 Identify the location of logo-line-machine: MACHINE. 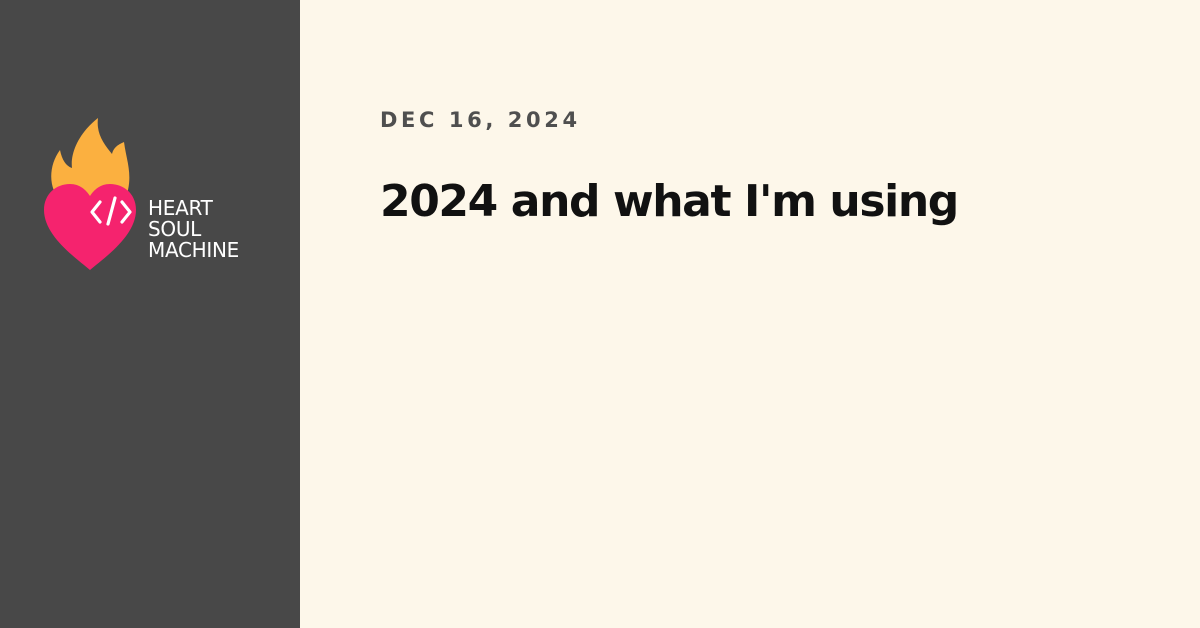
(193, 250).